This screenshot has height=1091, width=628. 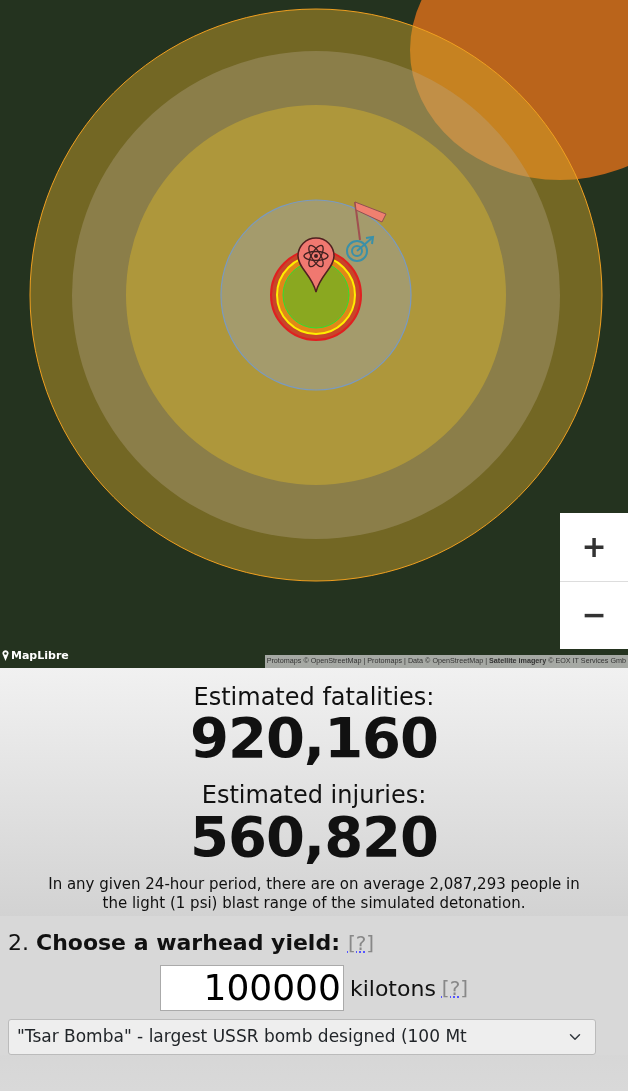 I want to click on yield-input-field: 100000, so click(x=251, y=988).